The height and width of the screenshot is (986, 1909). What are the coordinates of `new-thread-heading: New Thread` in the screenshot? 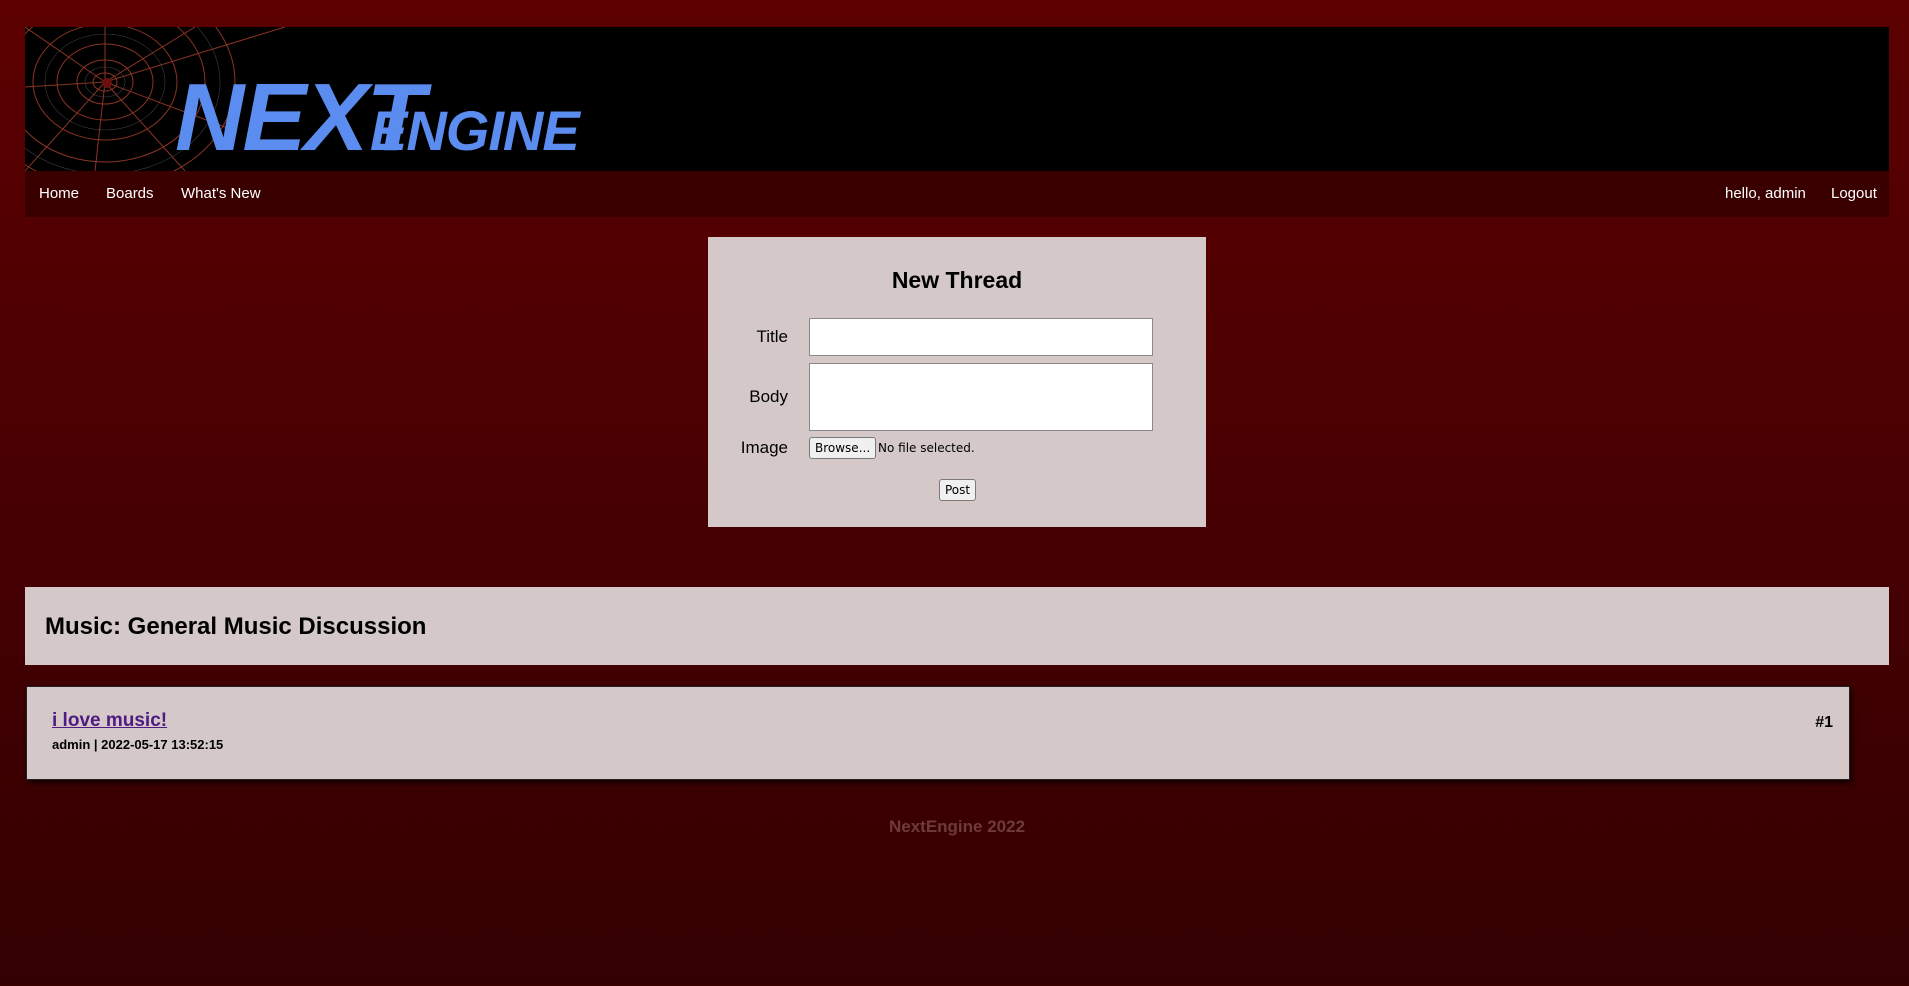 It's located at (957, 280).